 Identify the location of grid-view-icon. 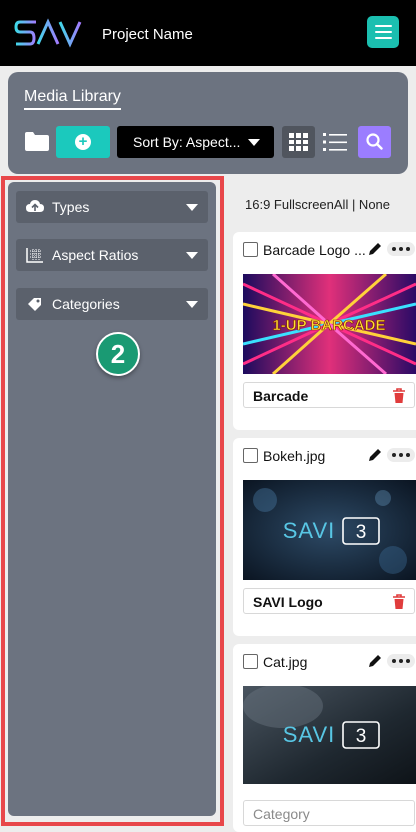
(291, 135).